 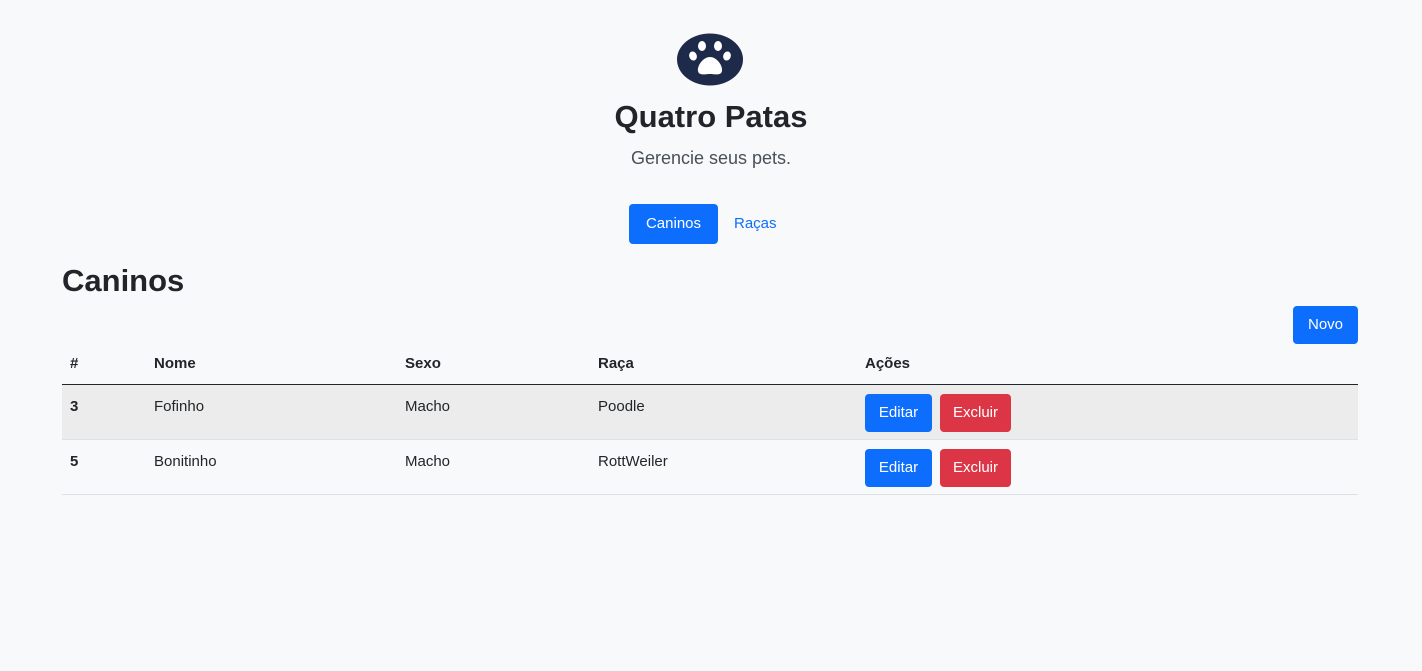 What do you see at coordinates (104, 467) in the screenshot?
I see `row-id: 5` at bounding box center [104, 467].